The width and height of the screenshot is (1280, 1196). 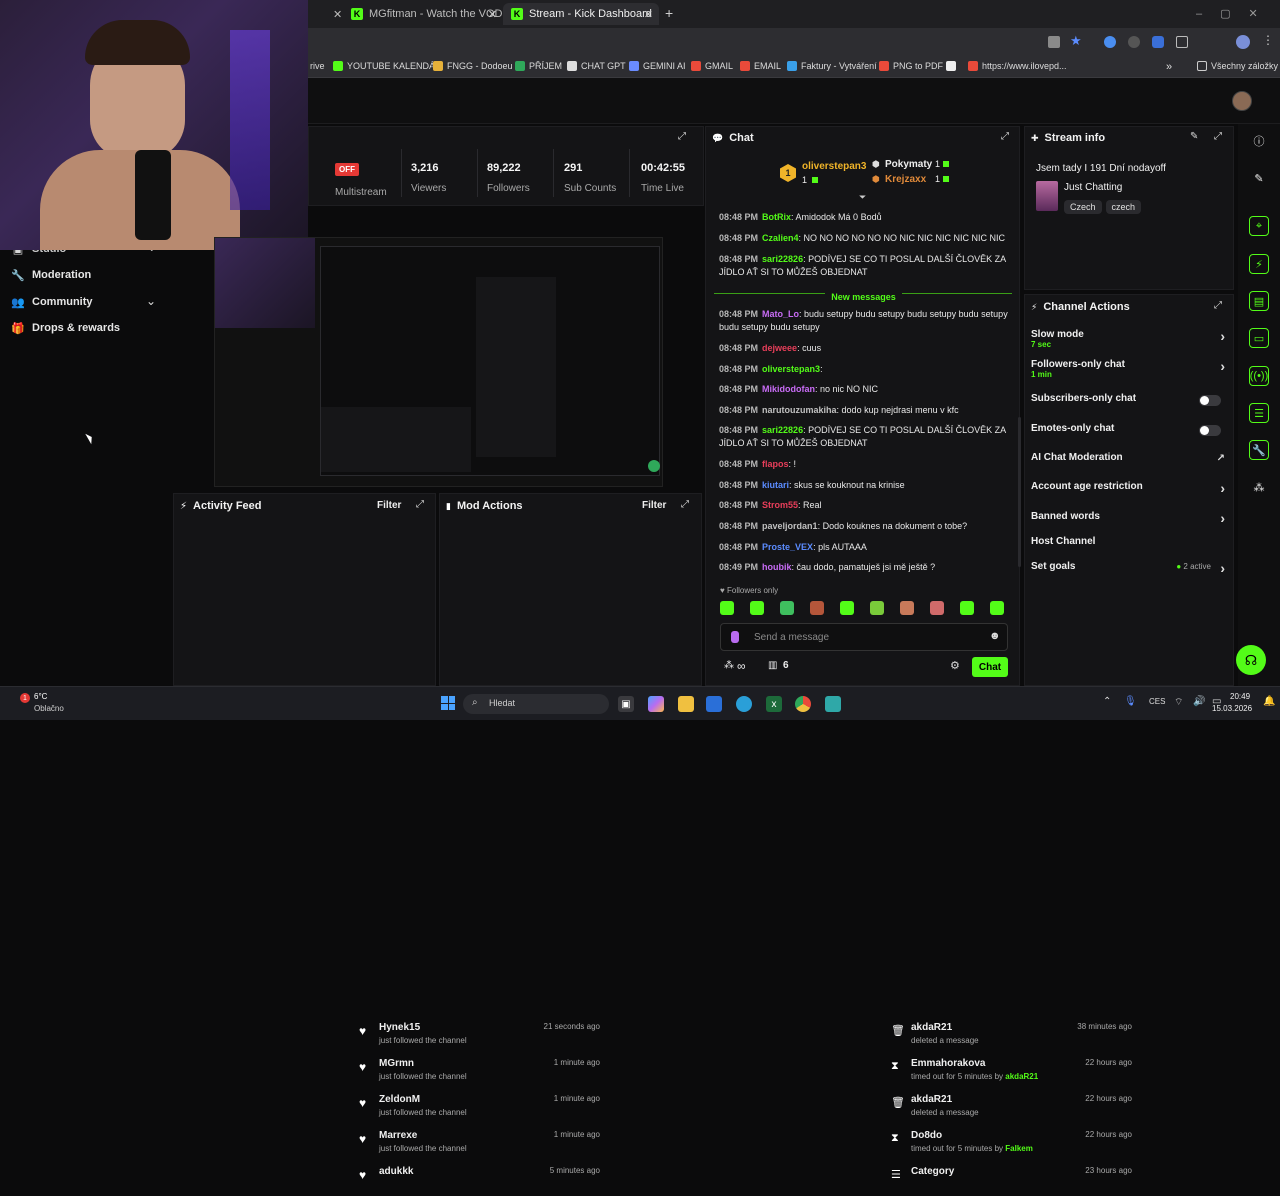 What do you see at coordinates (908, 164) in the screenshot?
I see `gifter-name: Pokymaty` at bounding box center [908, 164].